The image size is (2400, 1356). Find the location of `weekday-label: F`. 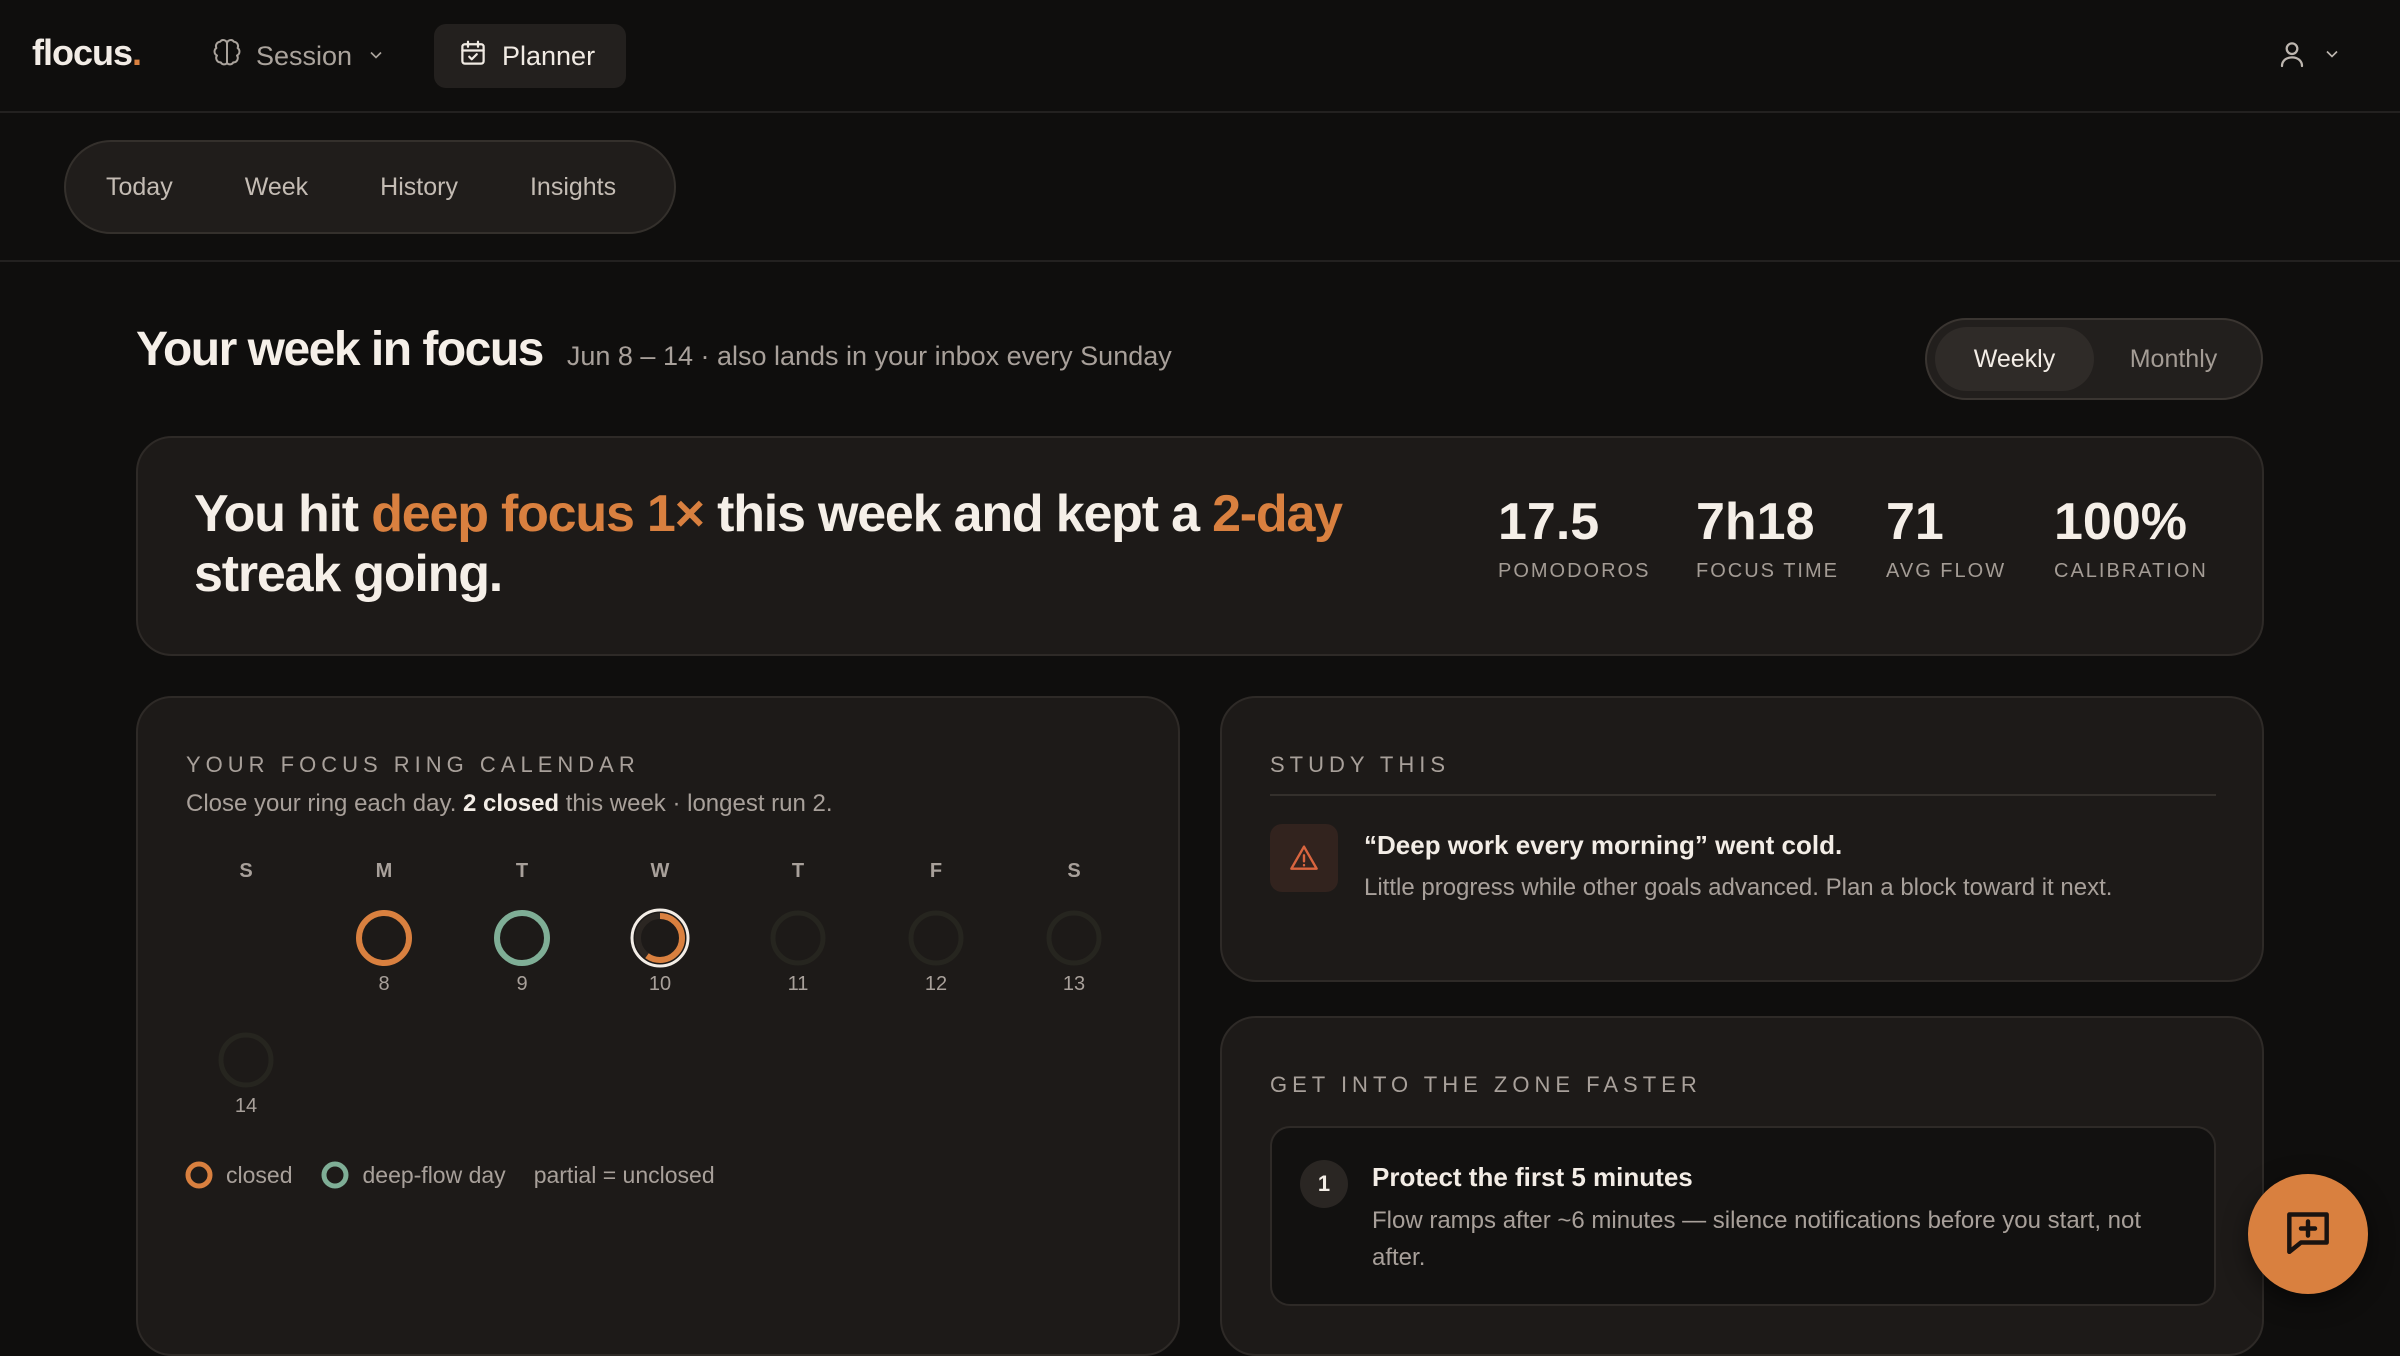

weekday-label: F is located at coordinates (936, 871).